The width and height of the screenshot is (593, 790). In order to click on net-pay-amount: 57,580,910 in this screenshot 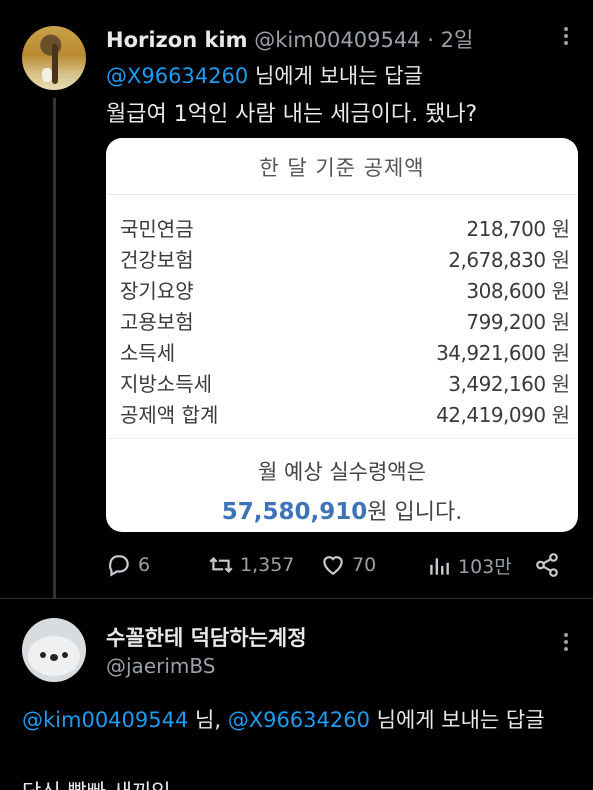, I will do `click(294, 512)`.